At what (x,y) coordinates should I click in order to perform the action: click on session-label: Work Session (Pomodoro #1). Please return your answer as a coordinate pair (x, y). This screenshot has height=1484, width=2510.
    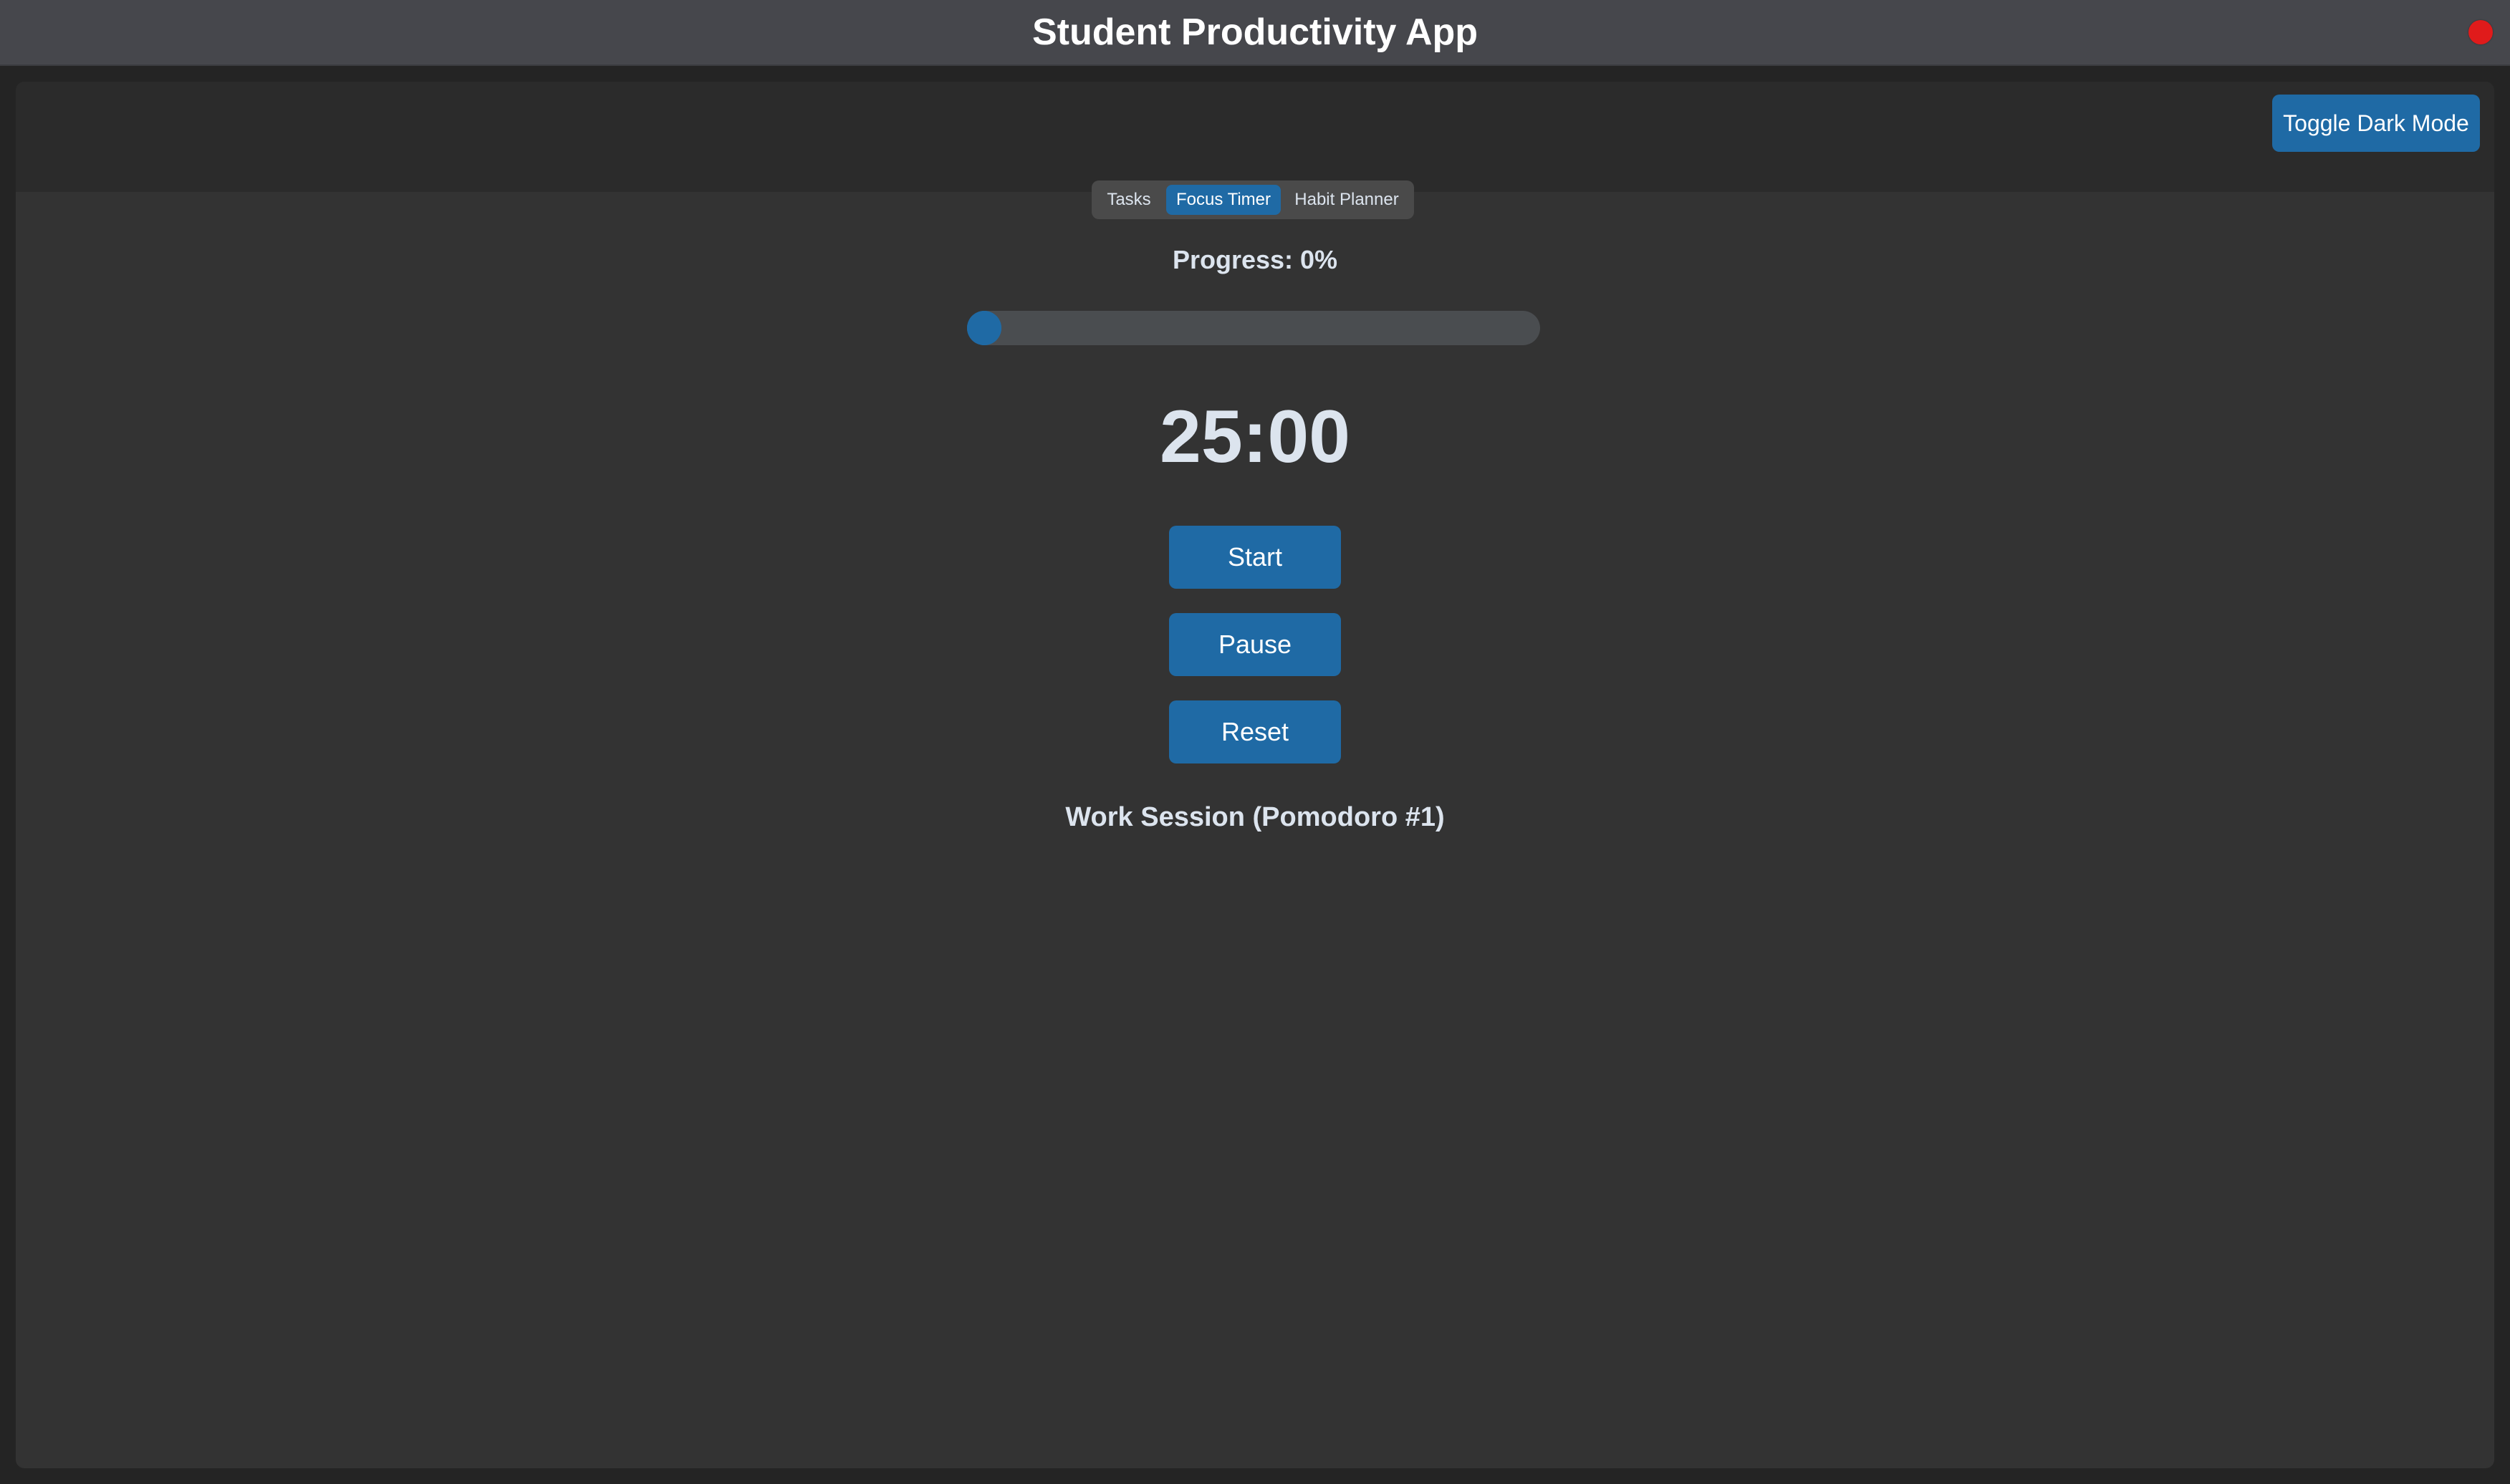
    Looking at the image, I should click on (1255, 817).